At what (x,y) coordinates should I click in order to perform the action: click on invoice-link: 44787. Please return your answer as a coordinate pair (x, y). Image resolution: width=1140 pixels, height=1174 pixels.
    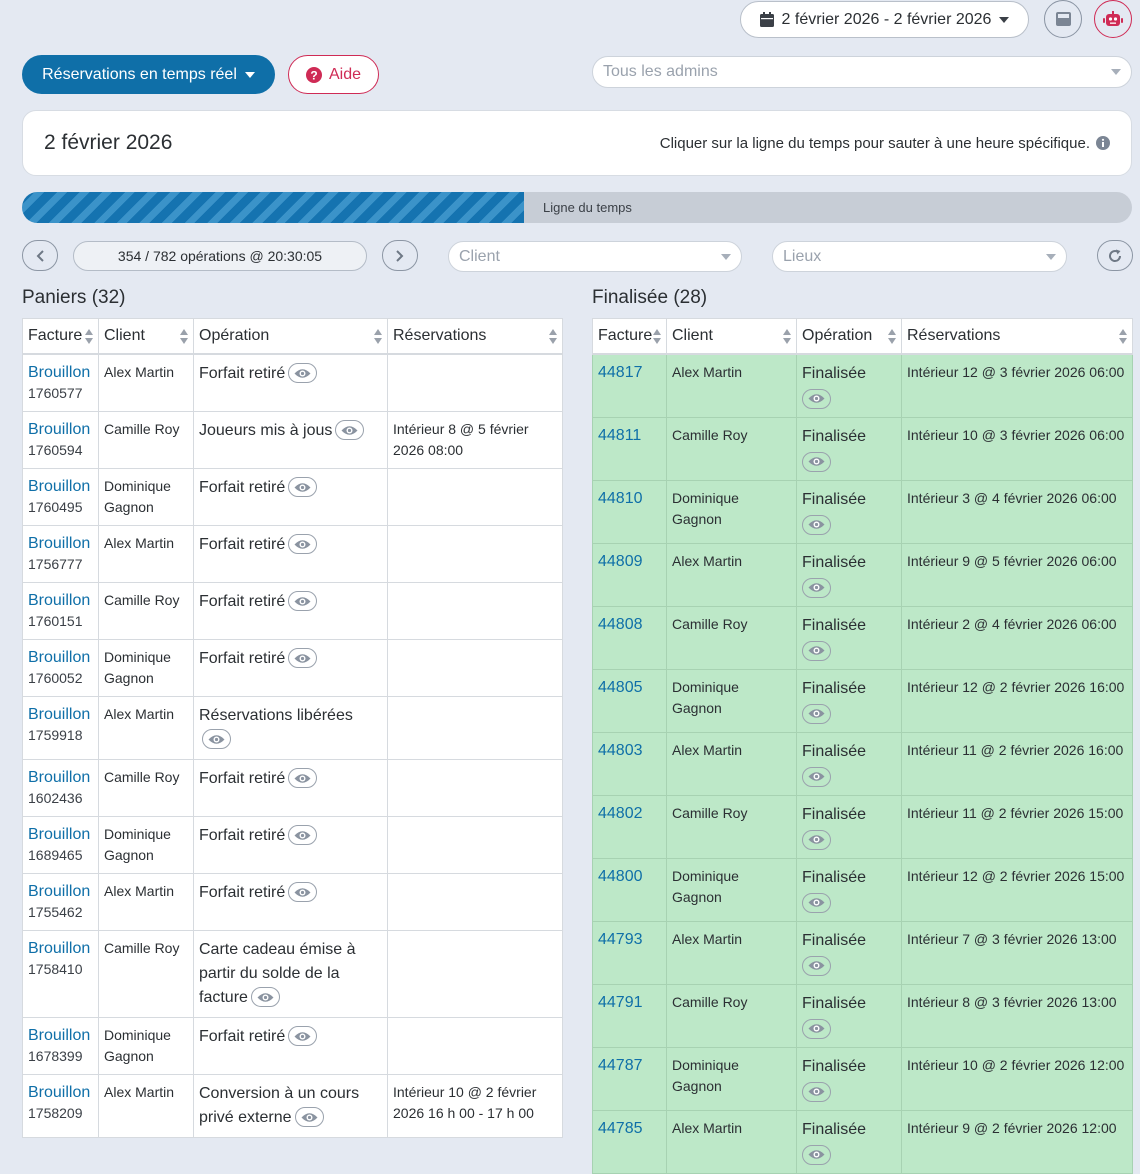
    Looking at the image, I should click on (629, 1065).